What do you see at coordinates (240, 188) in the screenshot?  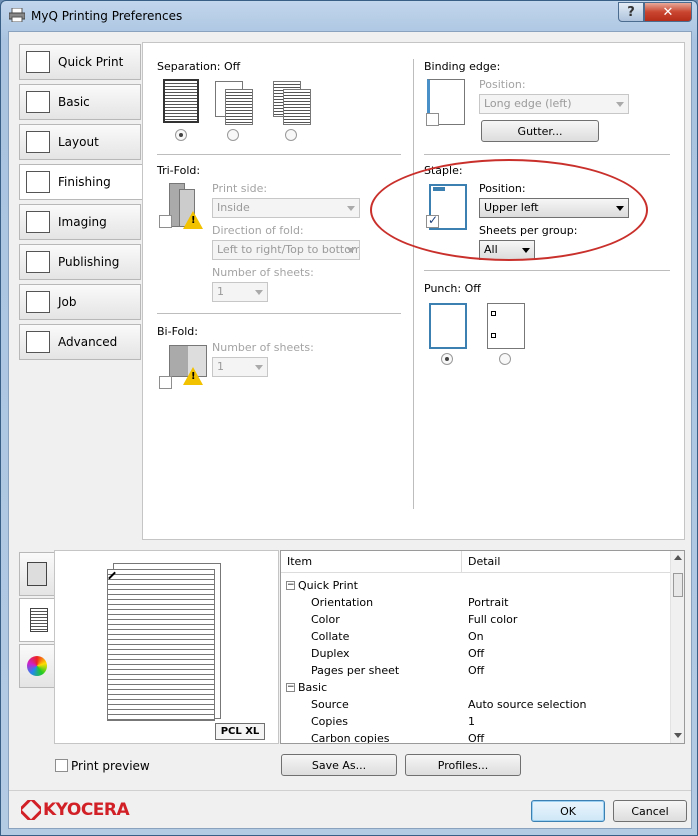 I see `print-side-label: Print side:` at bounding box center [240, 188].